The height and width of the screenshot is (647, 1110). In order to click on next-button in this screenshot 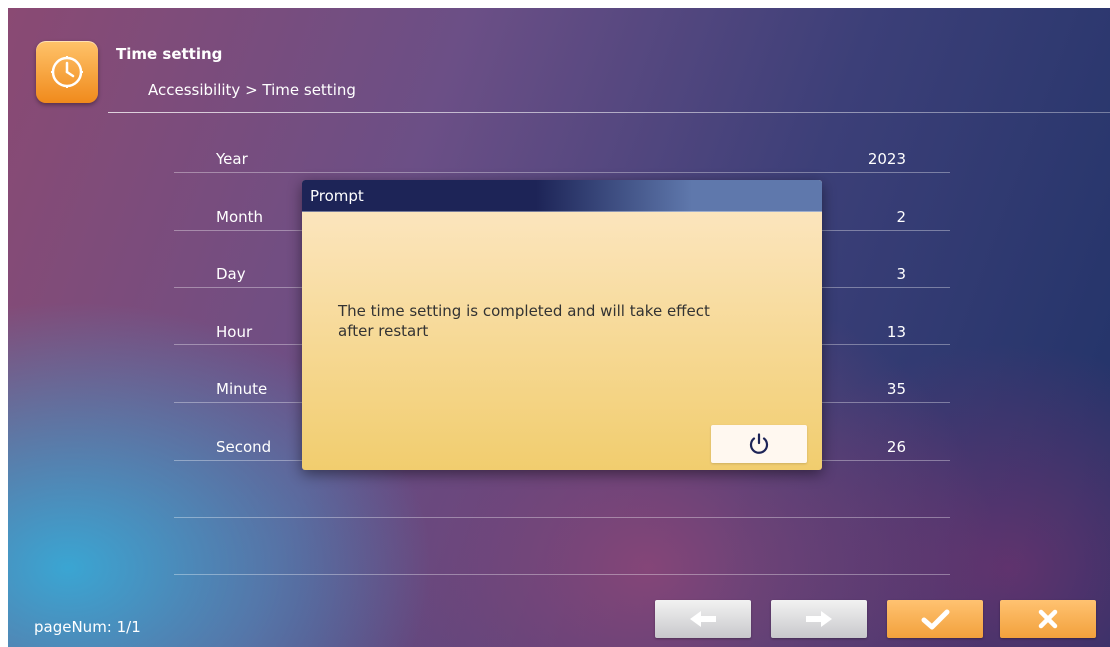, I will do `click(819, 619)`.